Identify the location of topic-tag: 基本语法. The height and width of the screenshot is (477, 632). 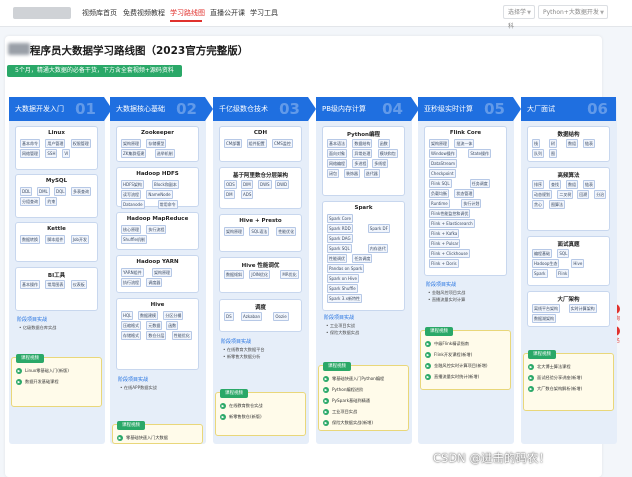
(337, 143).